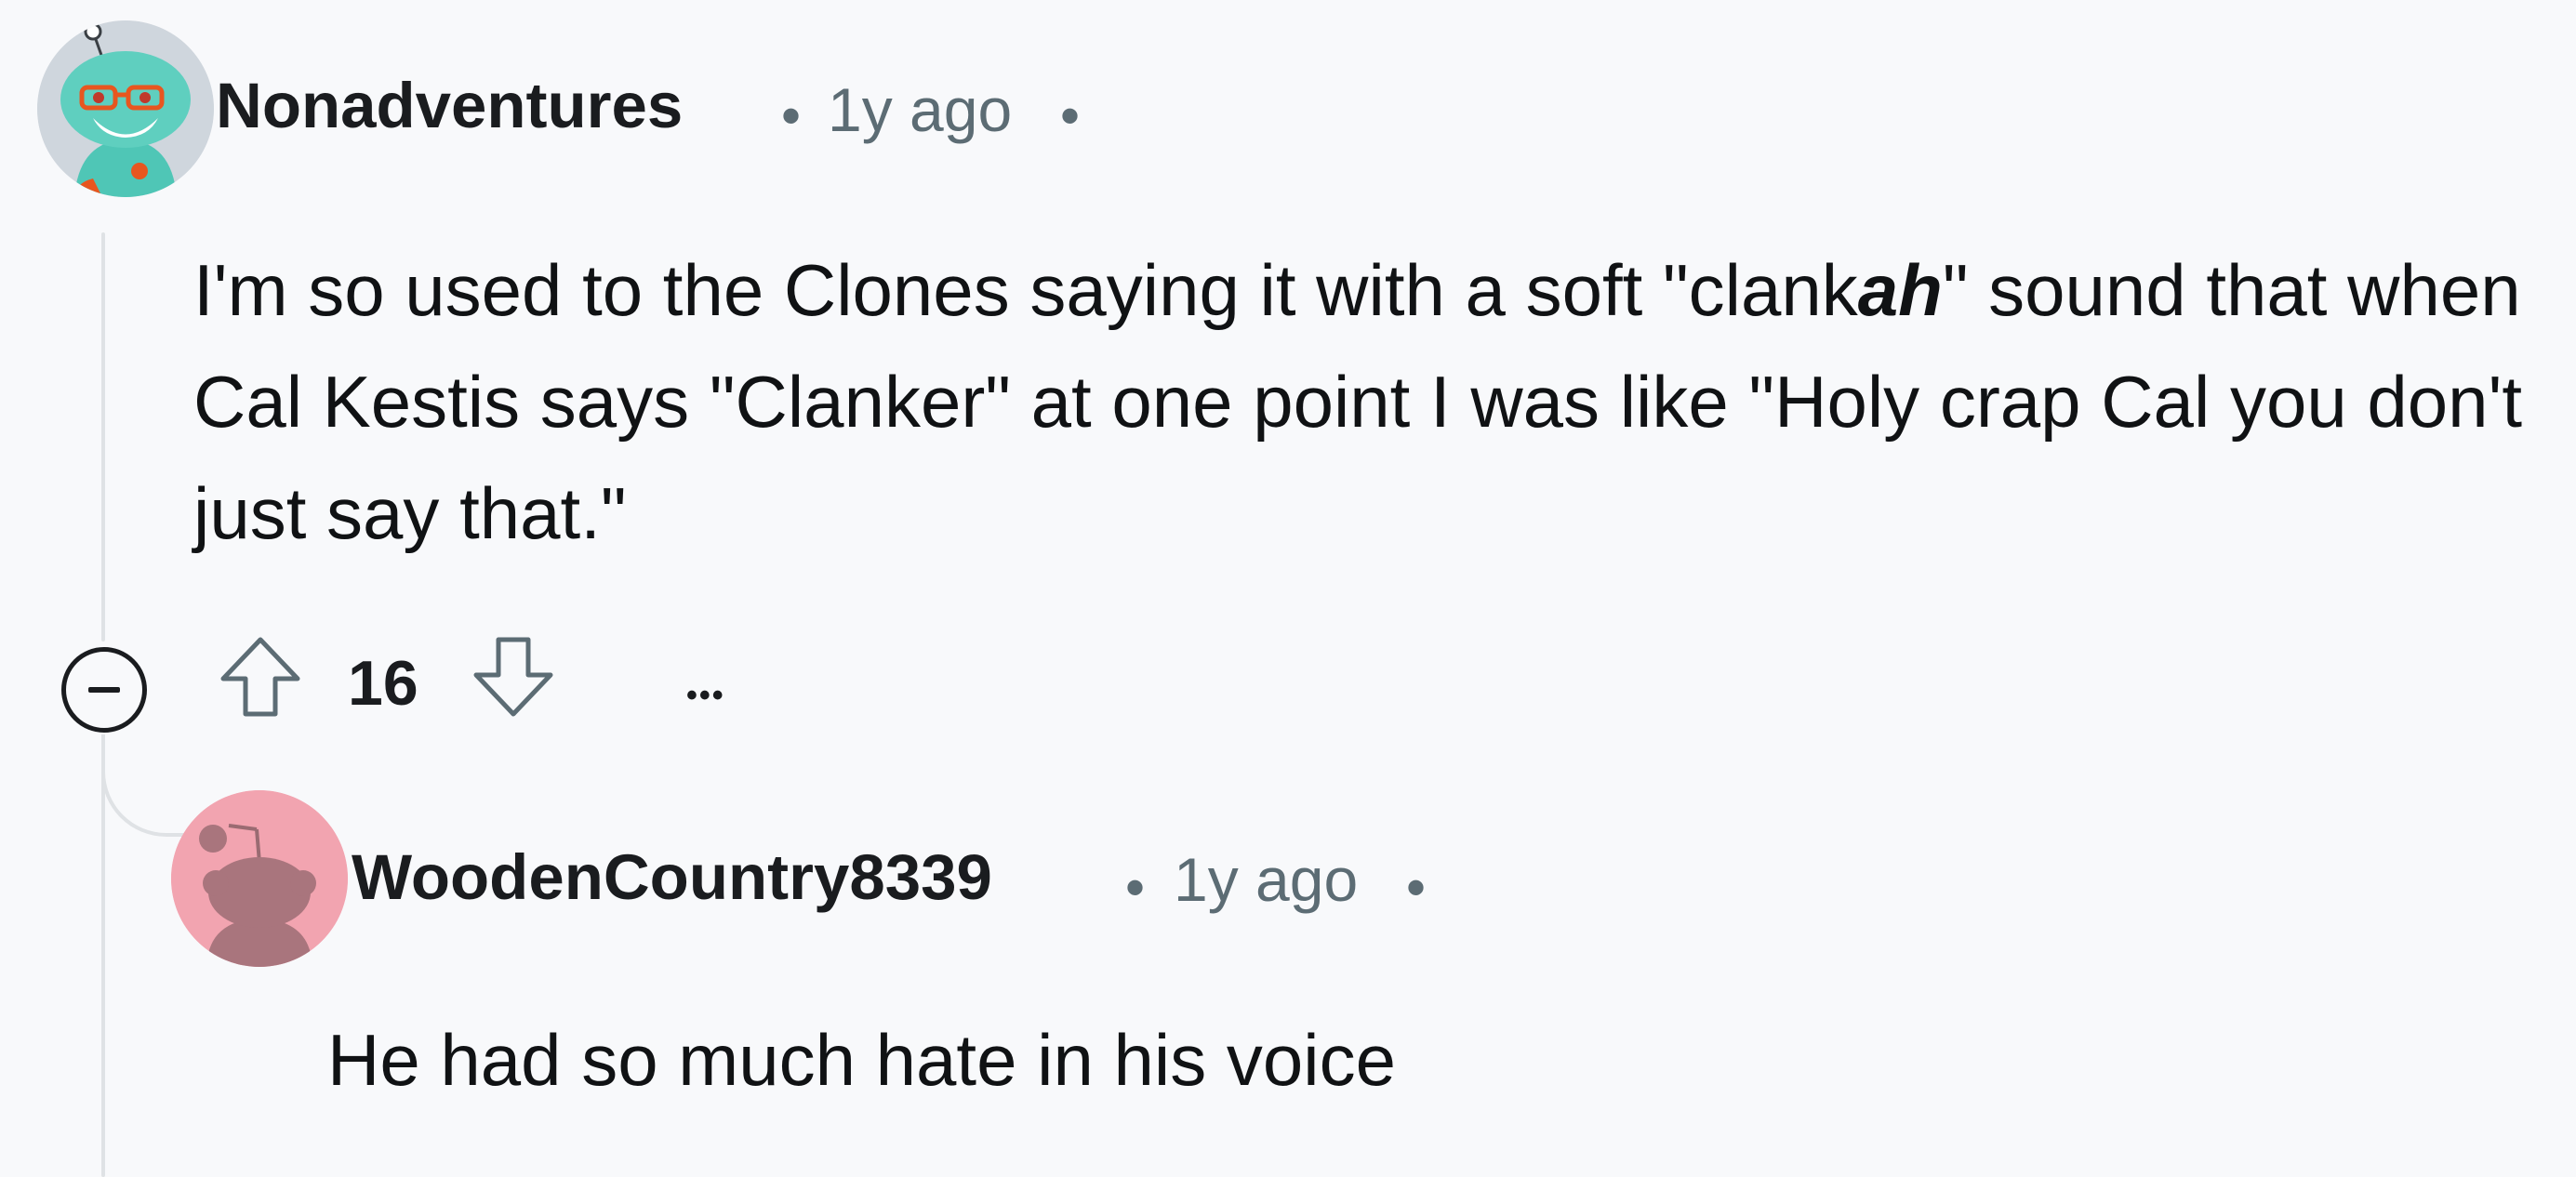 This screenshot has height=1177, width=2576. Describe the element at coordinates (260, 677) in the screenshot. I see `upvote-icon` at that location.